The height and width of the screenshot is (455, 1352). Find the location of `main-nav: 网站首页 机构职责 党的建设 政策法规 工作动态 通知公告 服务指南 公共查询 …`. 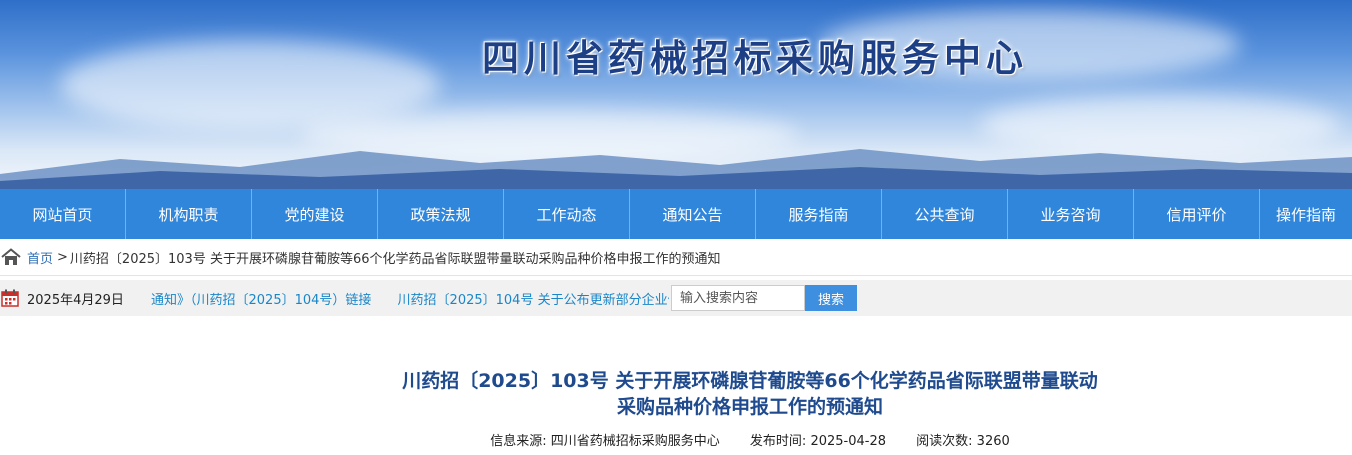

main-nav: 网站首页 机构职责 党的建设 政策法规 工作动态 通知公告 服务指南 公共查询 … is located at coordinates (676, 214).